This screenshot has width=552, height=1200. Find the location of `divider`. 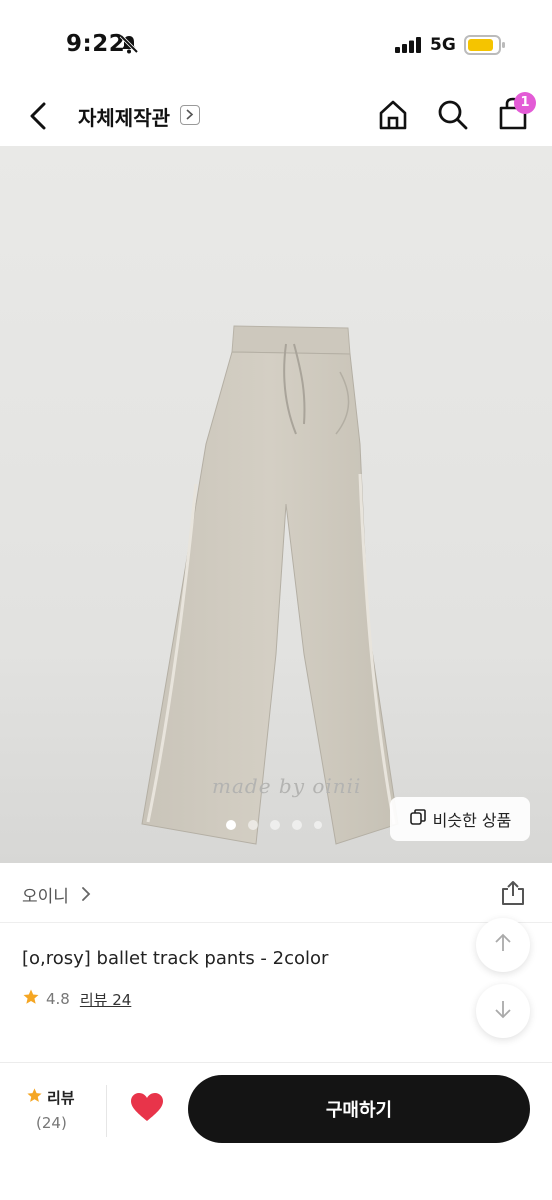

divider is located at coordinates (106, 1111).